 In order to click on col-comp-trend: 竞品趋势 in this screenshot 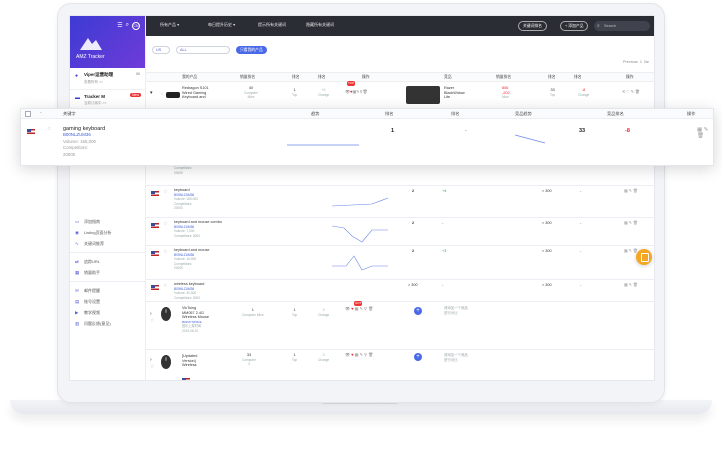, I will do `click(523, 114)`.